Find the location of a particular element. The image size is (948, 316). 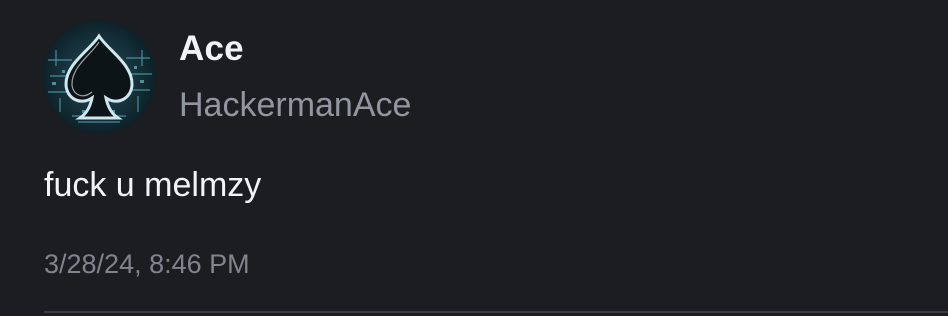

divider is located at coordinates (496, 312).